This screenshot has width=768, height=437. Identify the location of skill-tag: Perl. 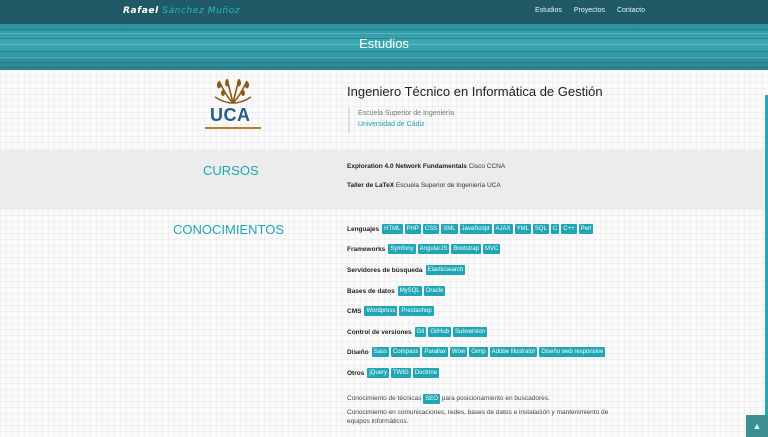
(586, 229).